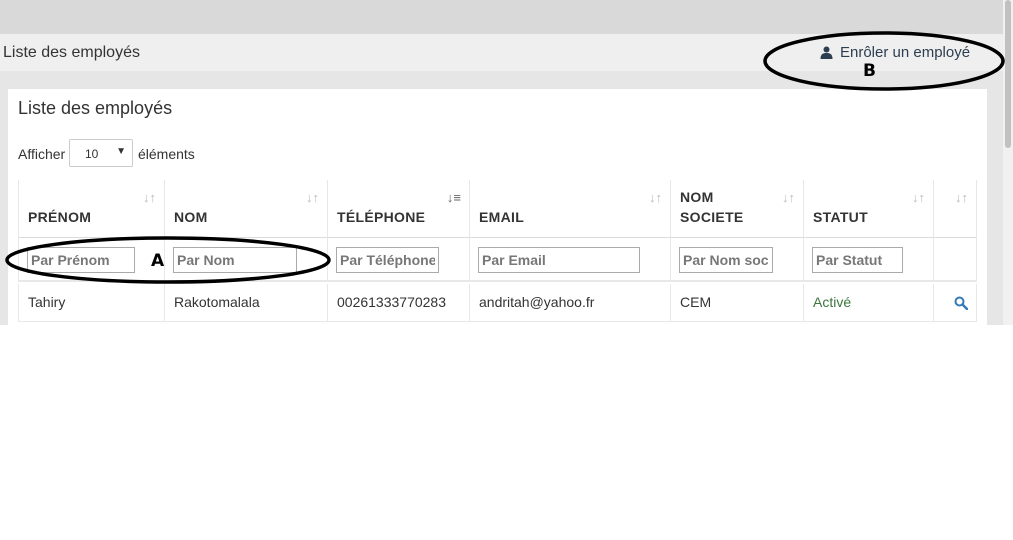 The height and width of the screenshot is (540, 1013). What do you see at coordinates (869, 71) in the screenshot?
I see `annotation-label-b: B` at bounding box center [869, 71].